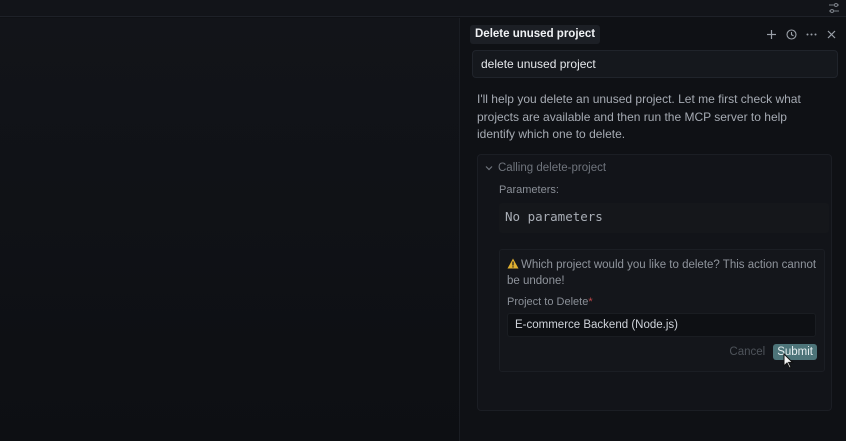  What do you see at coordinates (811, 34) in the screenshot?
I see `more-icon` at bounding box center [811, 34].